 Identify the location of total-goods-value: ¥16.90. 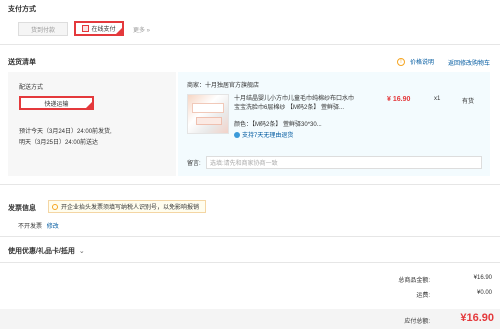
(482, 278).